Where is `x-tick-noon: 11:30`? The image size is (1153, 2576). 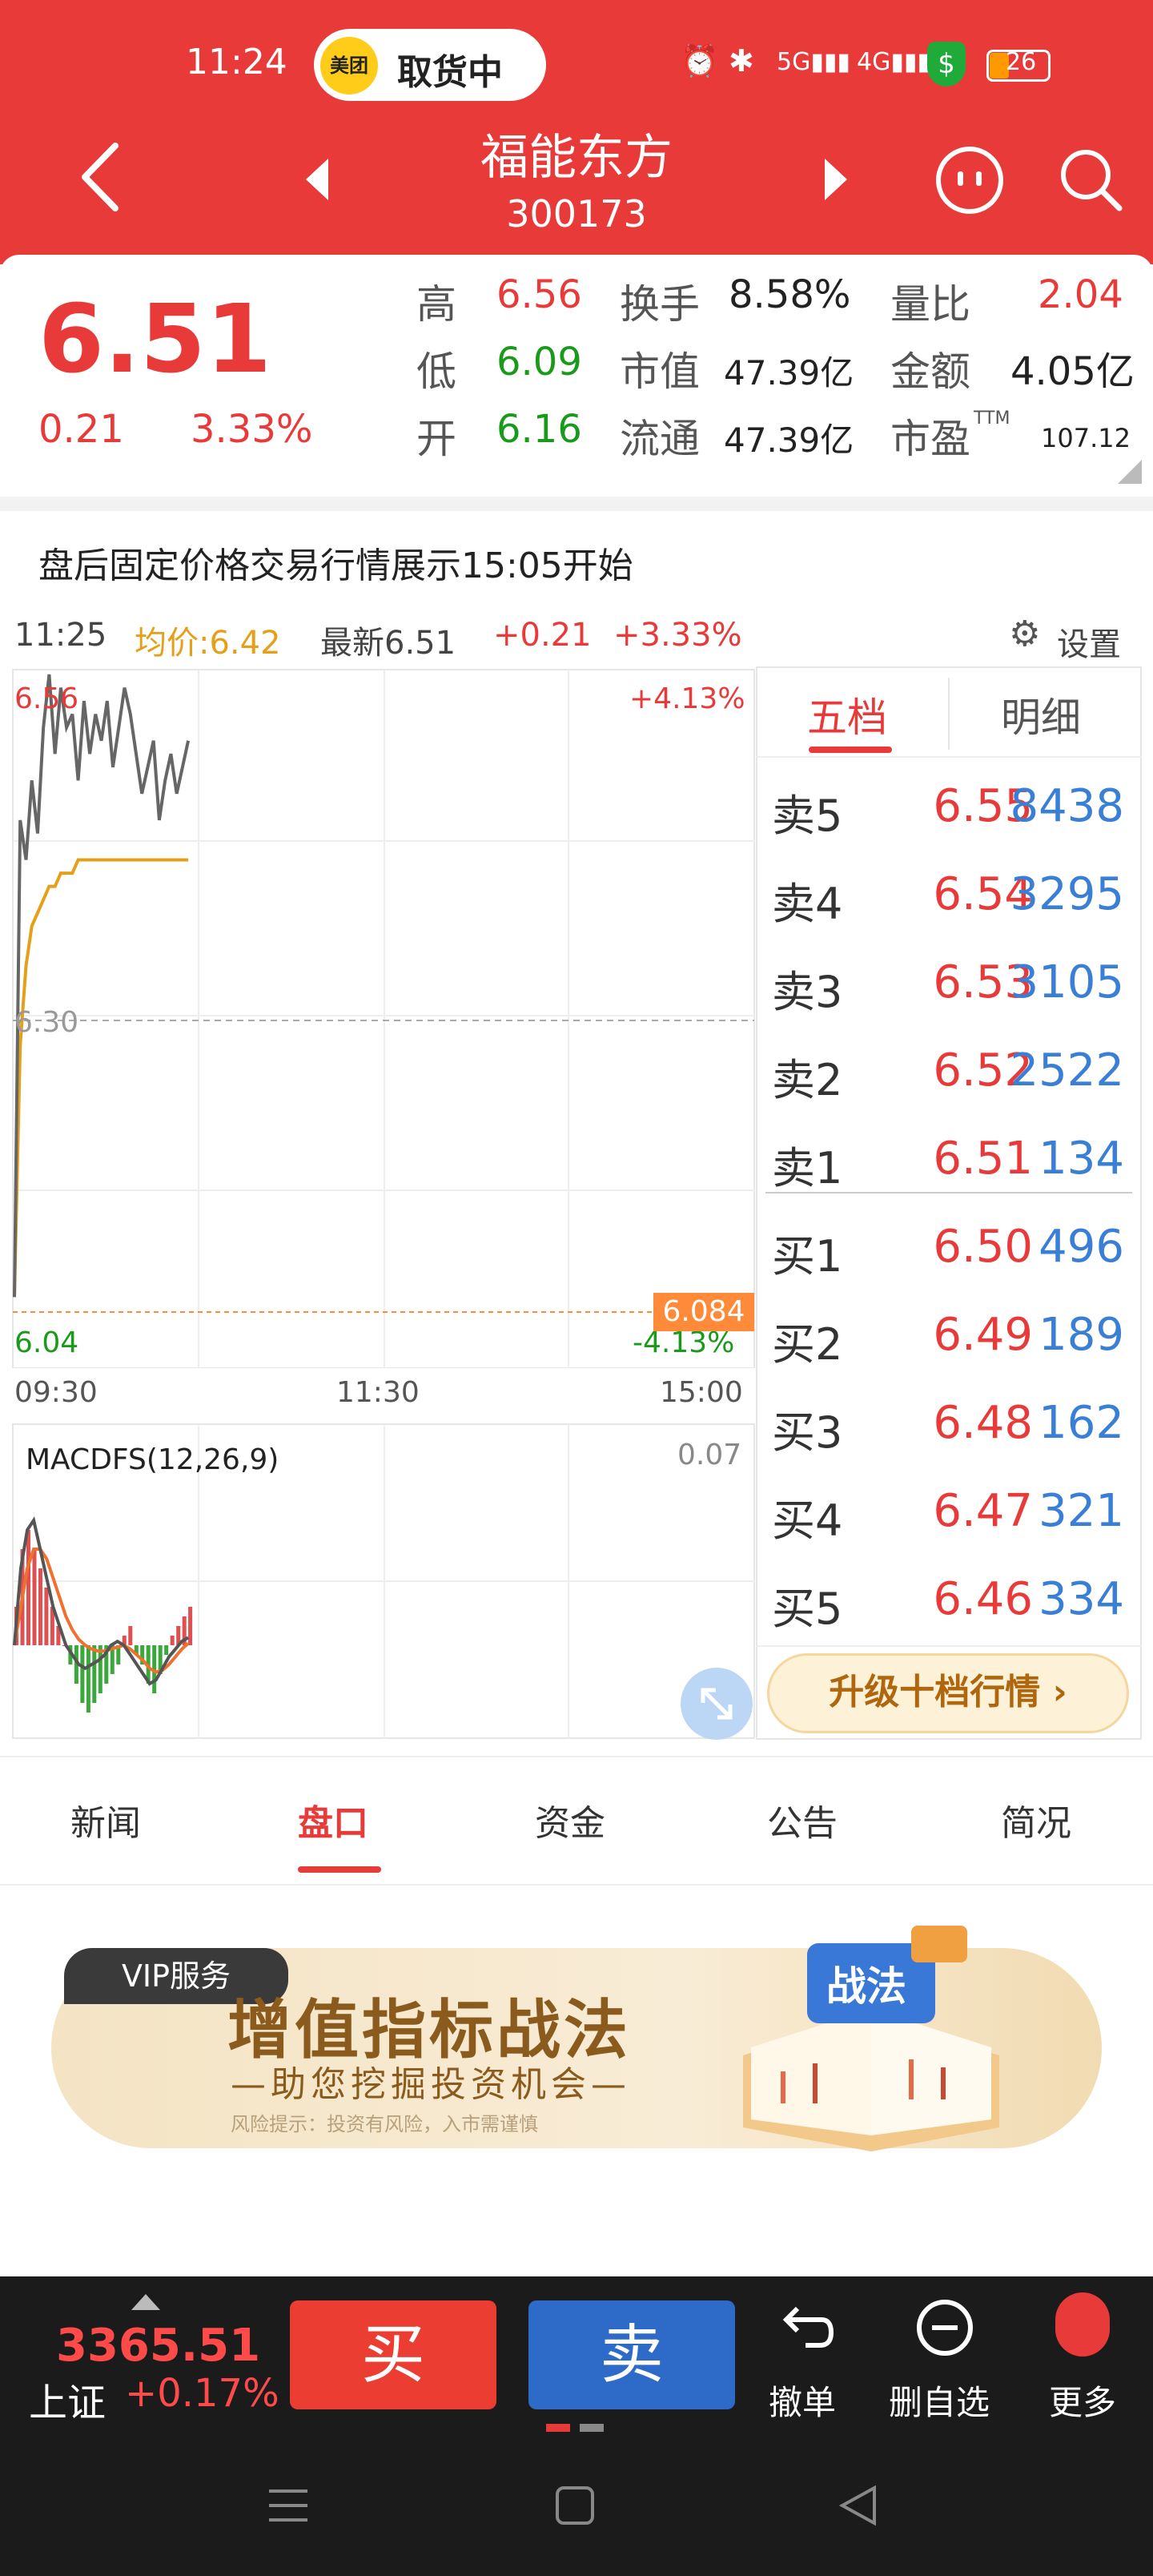
x-tick-noon: 11:30 is located at coordinates (378, 1392).